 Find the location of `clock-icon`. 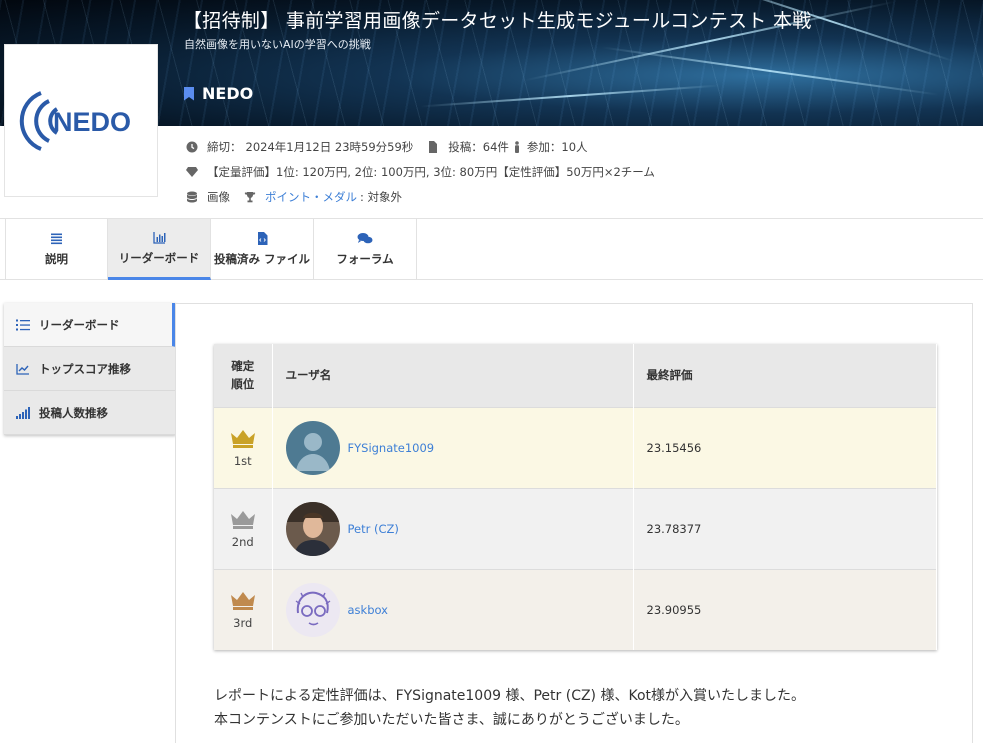

clock-icon is located at coordinates (192, 147).